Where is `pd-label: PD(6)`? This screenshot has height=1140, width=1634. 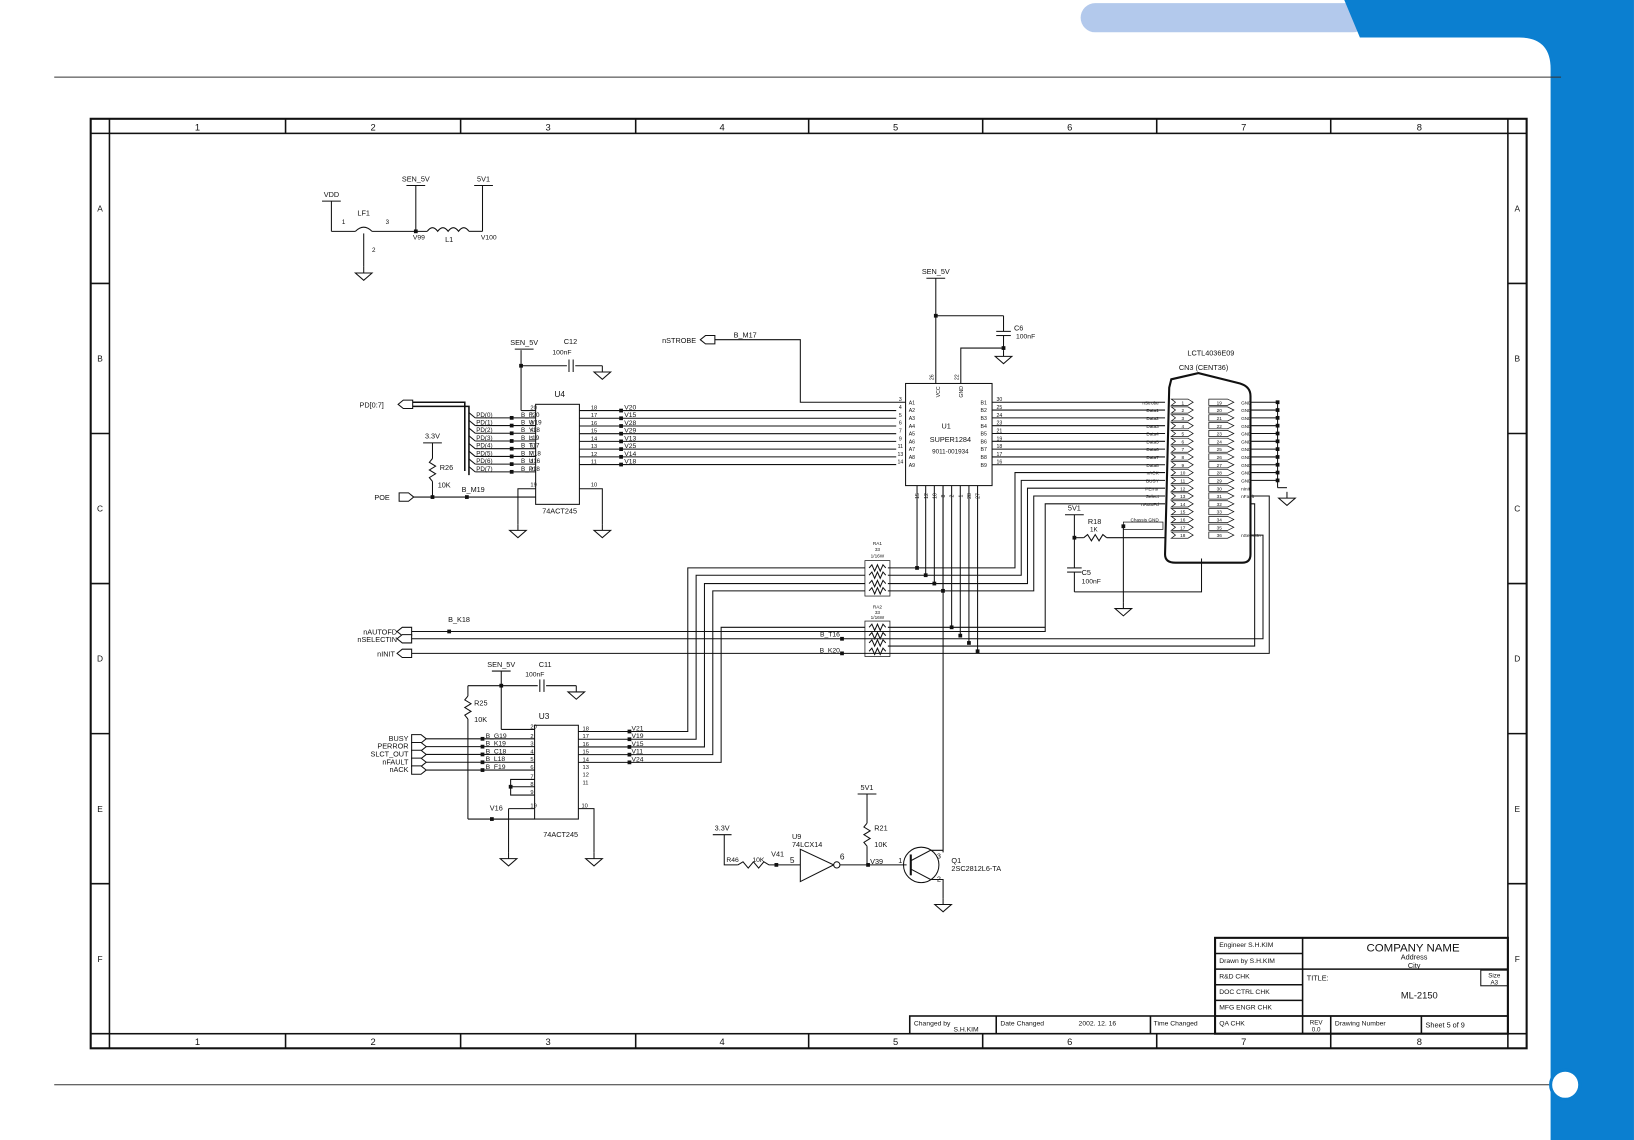
pd-label: PD(6) is located at coordinates (484, 461).